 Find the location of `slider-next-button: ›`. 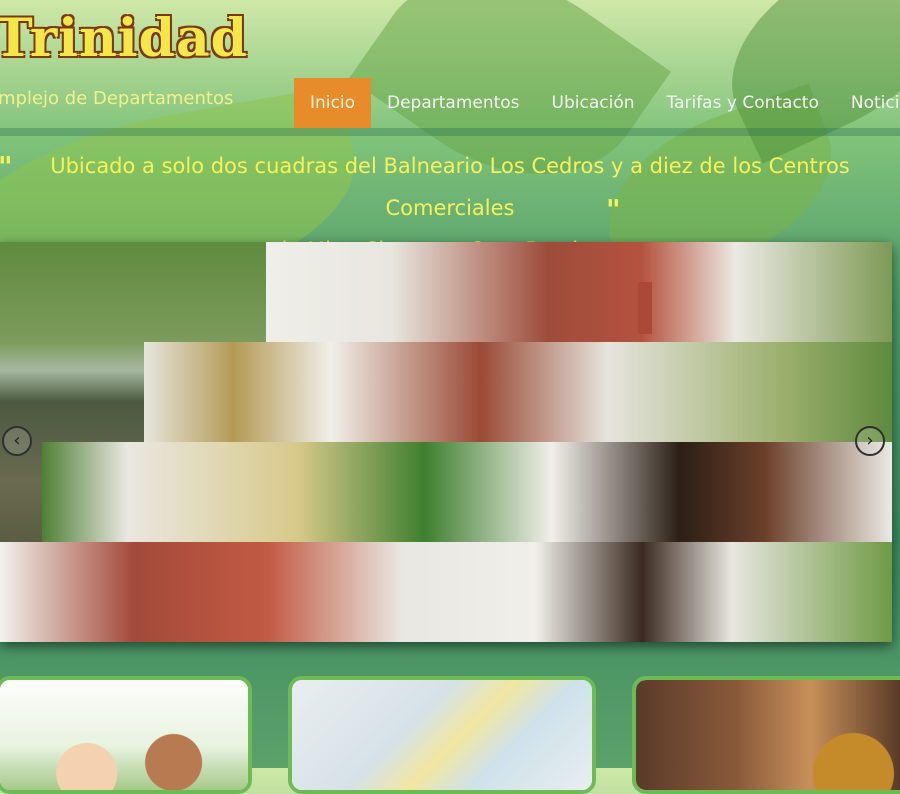

slider-next-button: › is located at coordinates (870, 441).